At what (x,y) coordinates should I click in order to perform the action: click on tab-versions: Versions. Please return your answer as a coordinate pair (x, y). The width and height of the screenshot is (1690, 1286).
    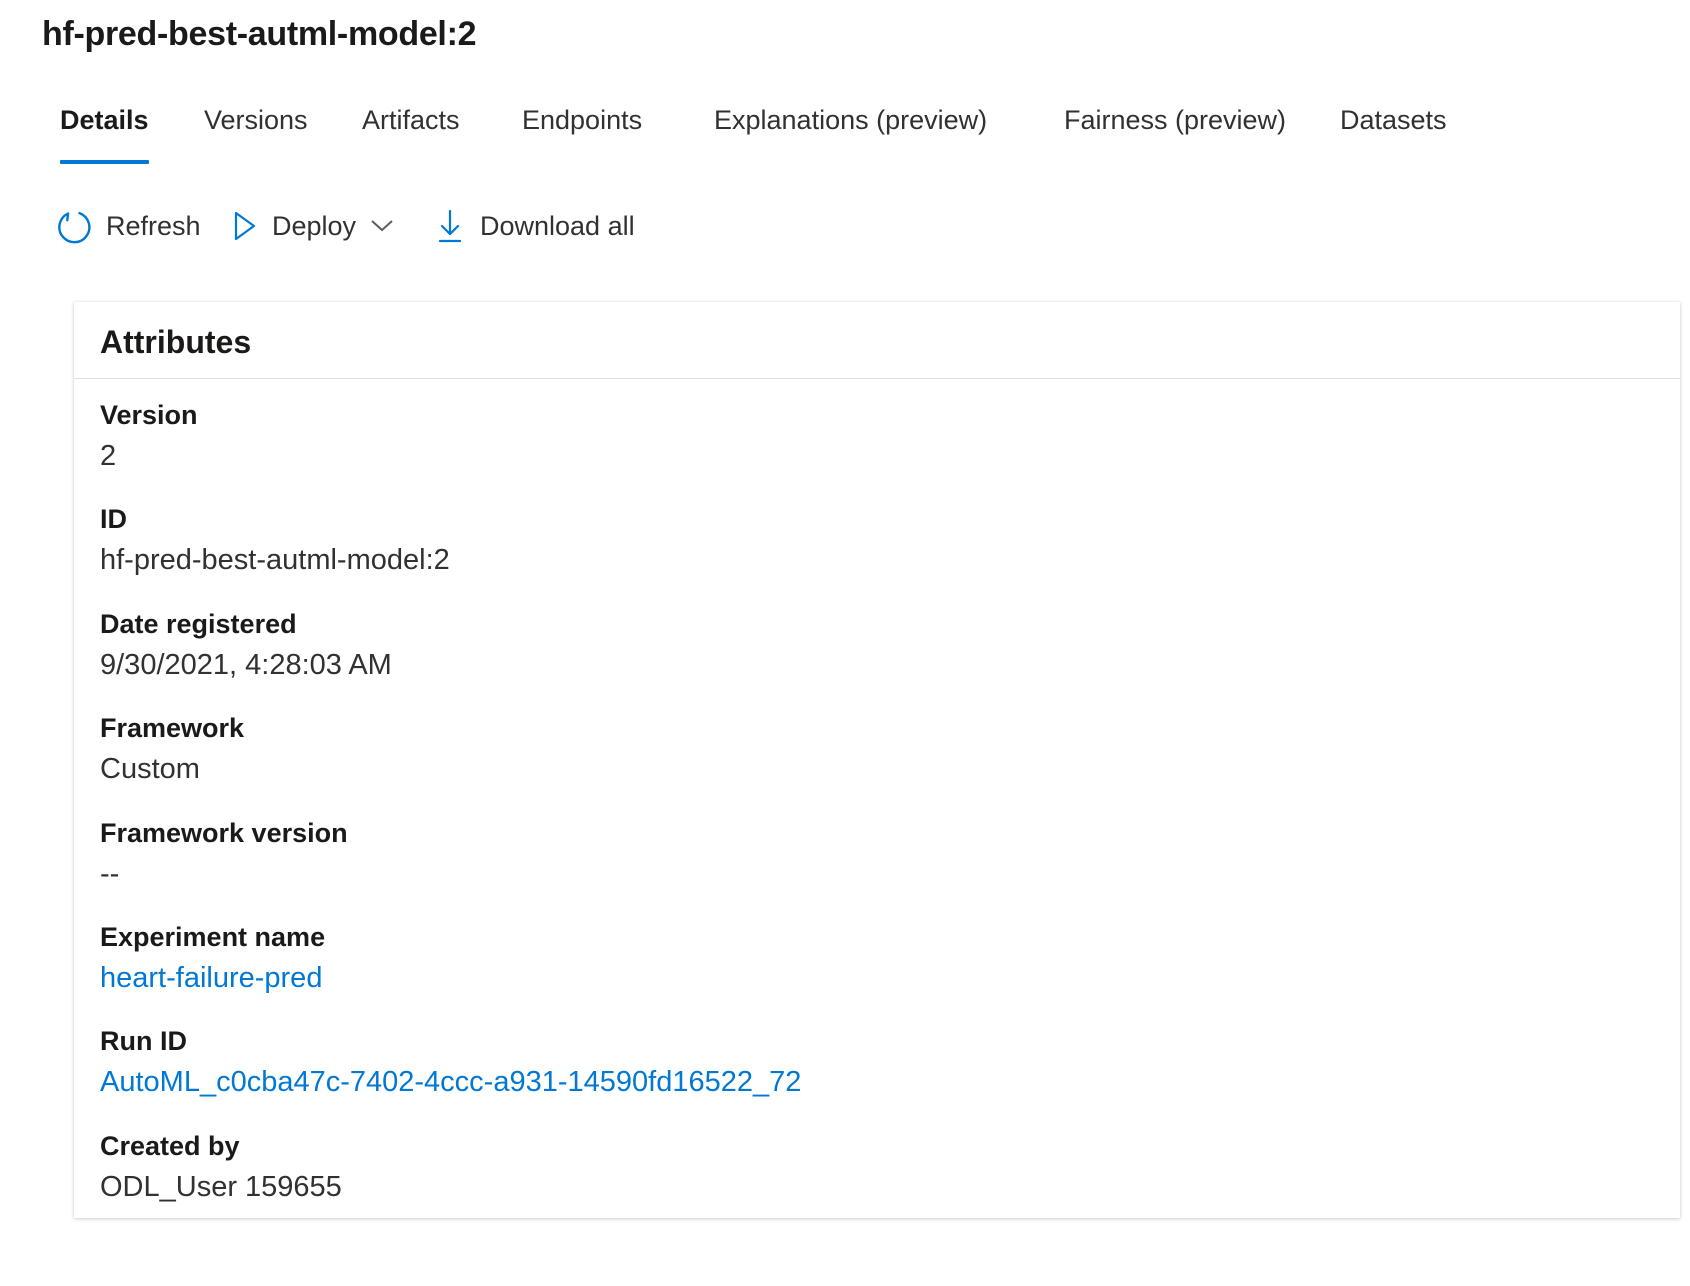
    Looking at the image, I should click on (256, 128).